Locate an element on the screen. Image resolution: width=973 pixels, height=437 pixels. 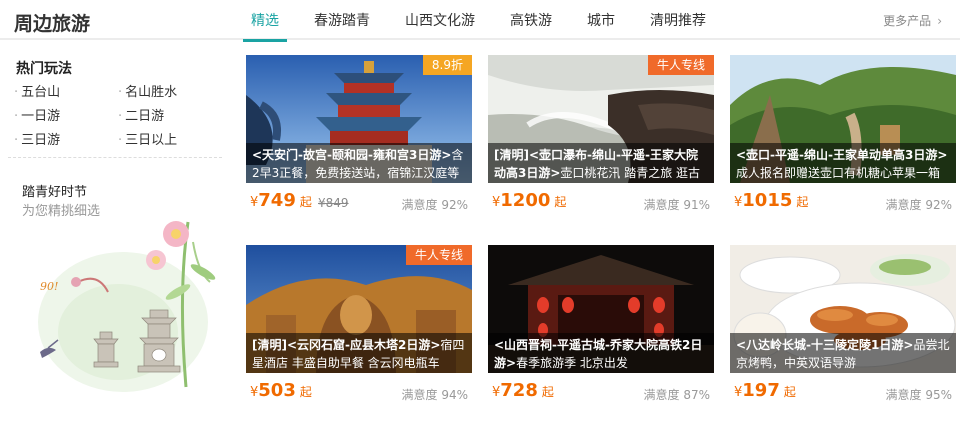
sidebar-link-wutaishan: · 五台山 is located at coordinates (66, 92).